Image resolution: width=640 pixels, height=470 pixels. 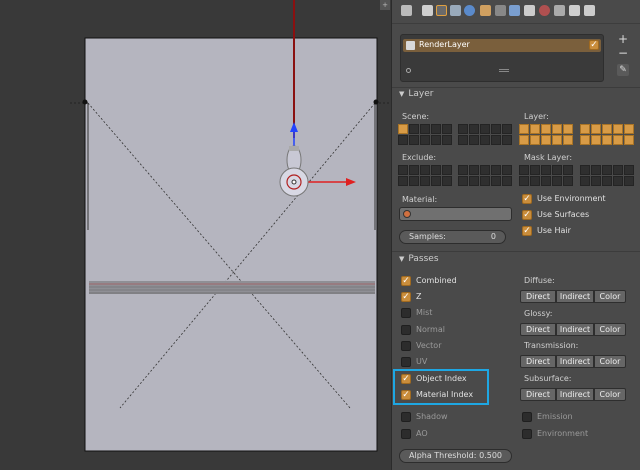 What do you see at coordinates (527, 231) in the screenshot?
I see `use-hair-check: ✓` at bounding box center [527, 231].